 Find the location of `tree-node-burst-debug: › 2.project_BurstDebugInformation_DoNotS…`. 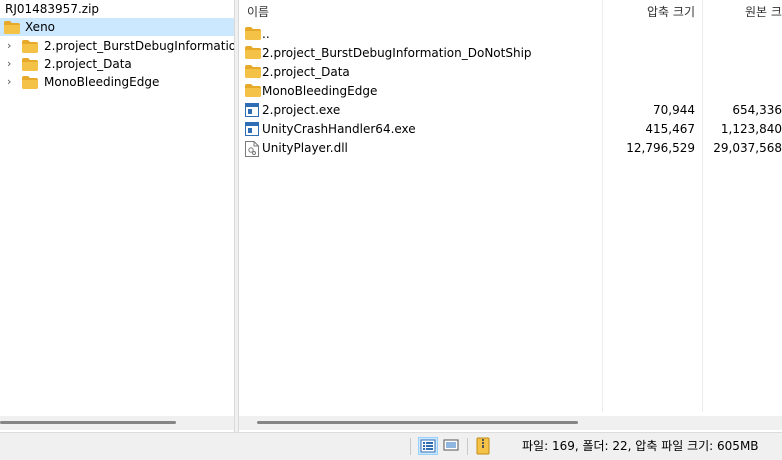

tree-node-burst-debug: › 2.project_BurstDebugInformation_DoNotS… is located at coordinates (117, 46).